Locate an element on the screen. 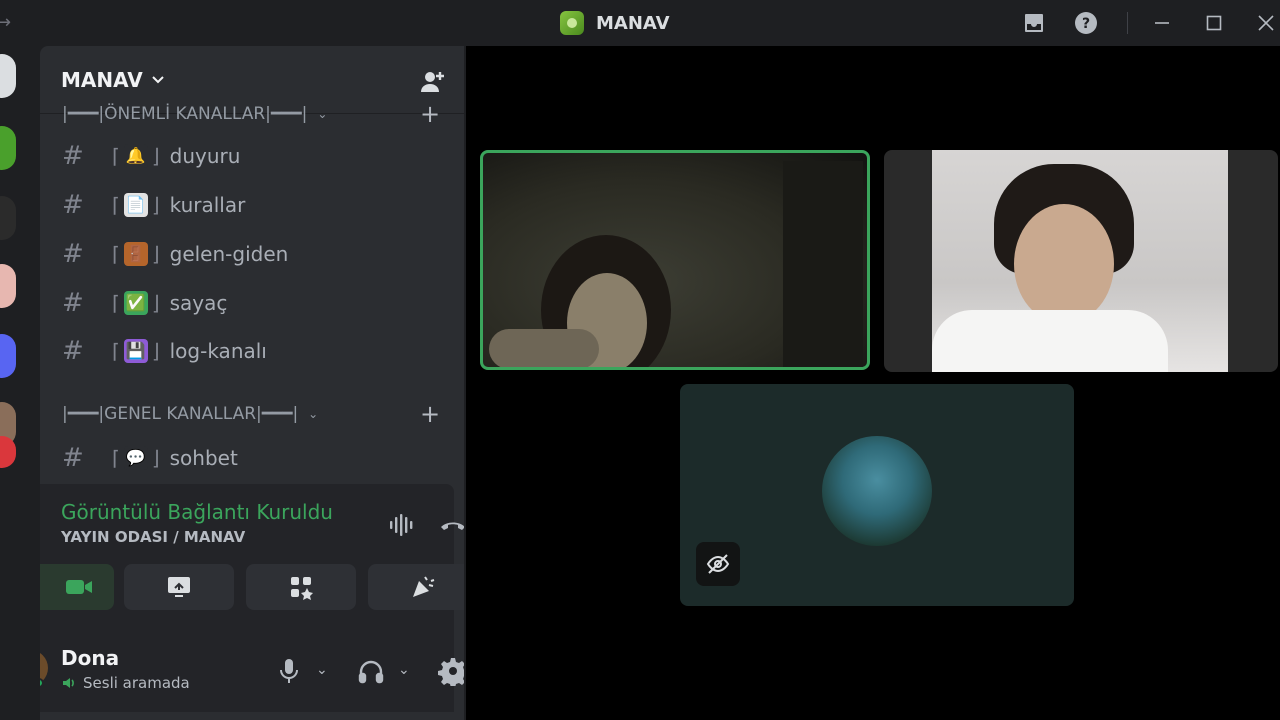  category-general: |━━━|GENEL KANALLAR|━━━| ⌄ + is located at coordinates (251, 414).